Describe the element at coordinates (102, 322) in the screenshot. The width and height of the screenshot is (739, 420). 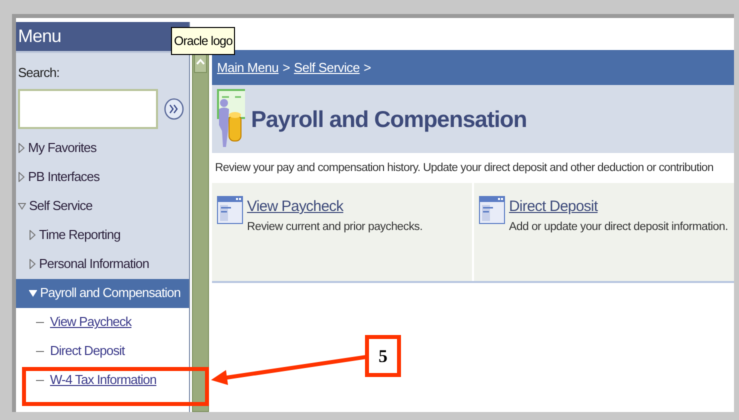
I see `menu-item: View Paycheck` at that location.